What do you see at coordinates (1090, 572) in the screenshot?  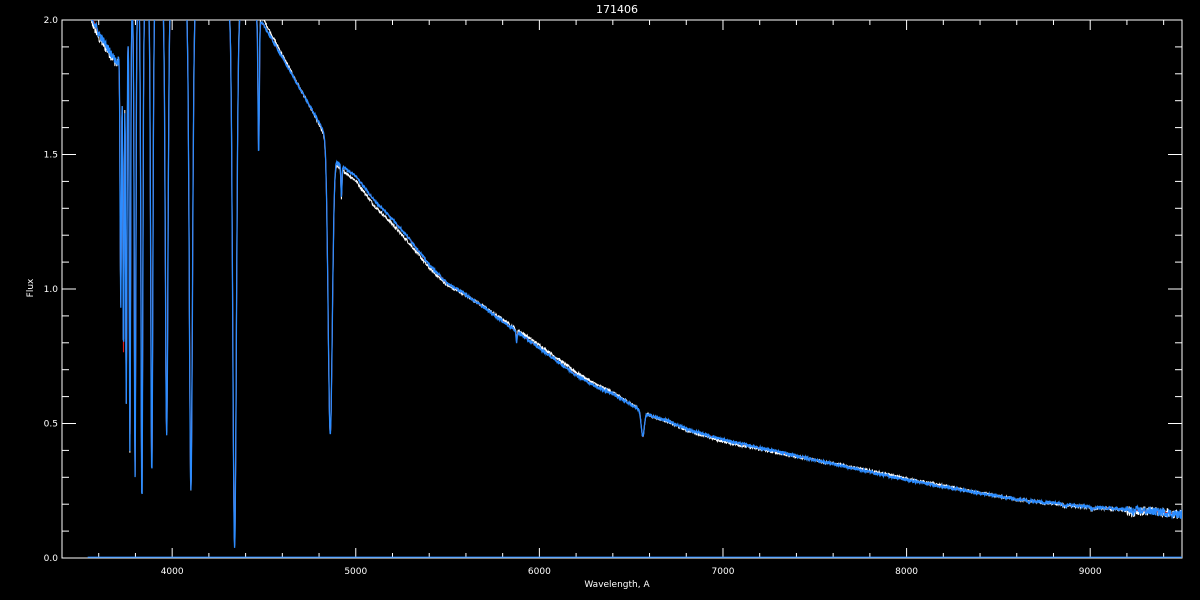 I see `x-tick-label: 9000` at bounding box center [1090, 572].